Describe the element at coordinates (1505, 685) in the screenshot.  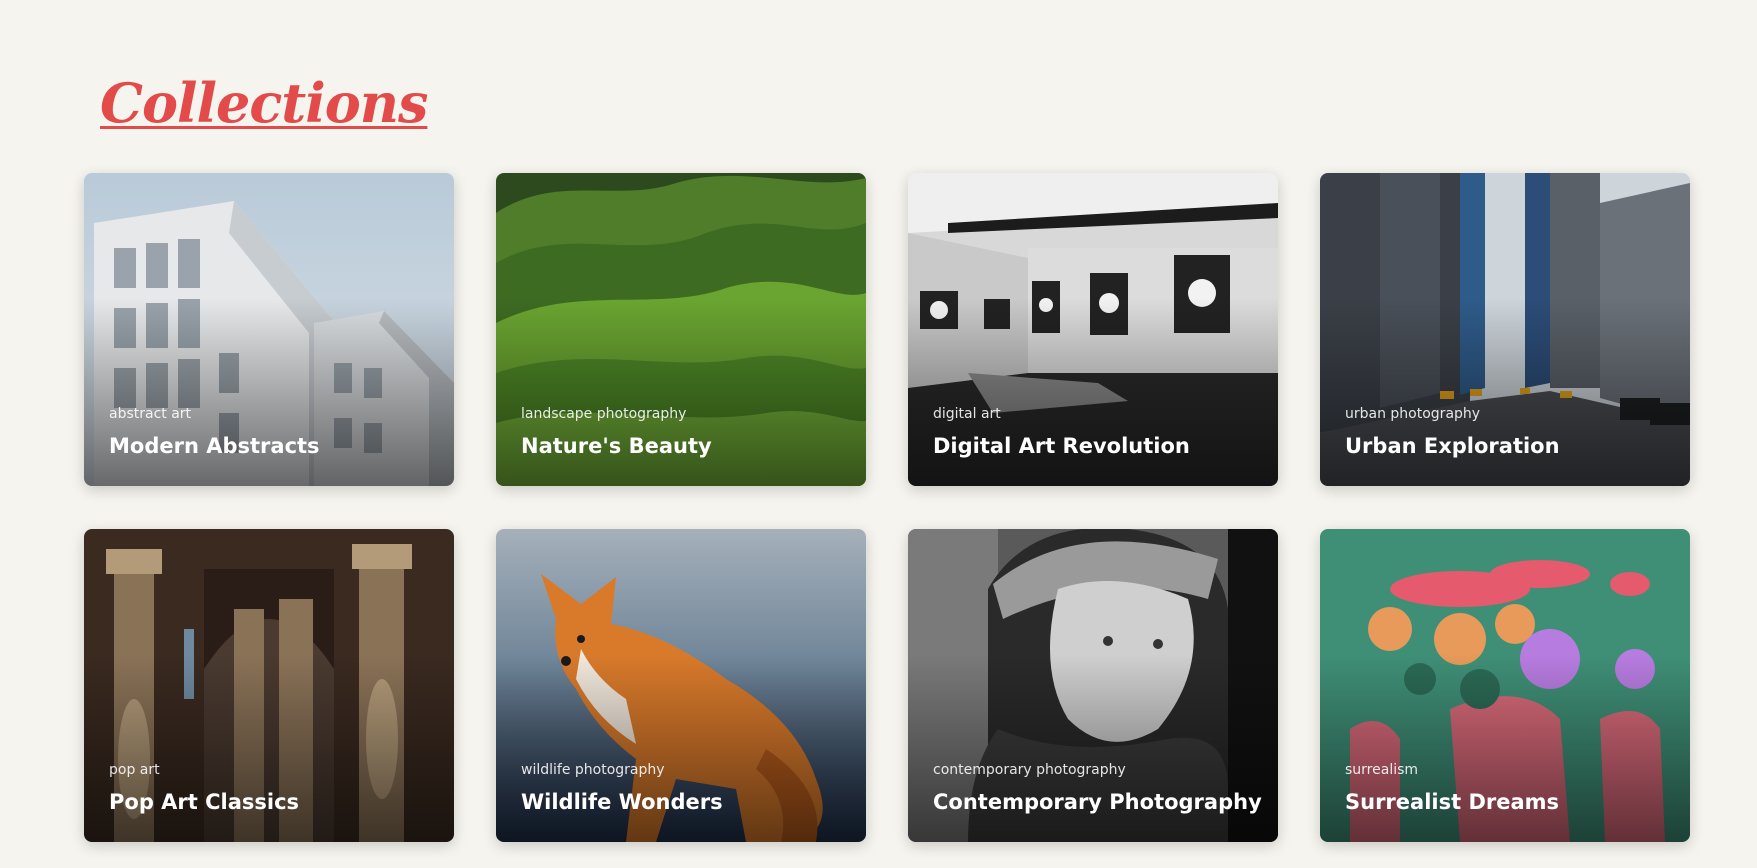
I see `collection-card-surrealist-dreams: surrealism Surrealist Dreams` at that location.